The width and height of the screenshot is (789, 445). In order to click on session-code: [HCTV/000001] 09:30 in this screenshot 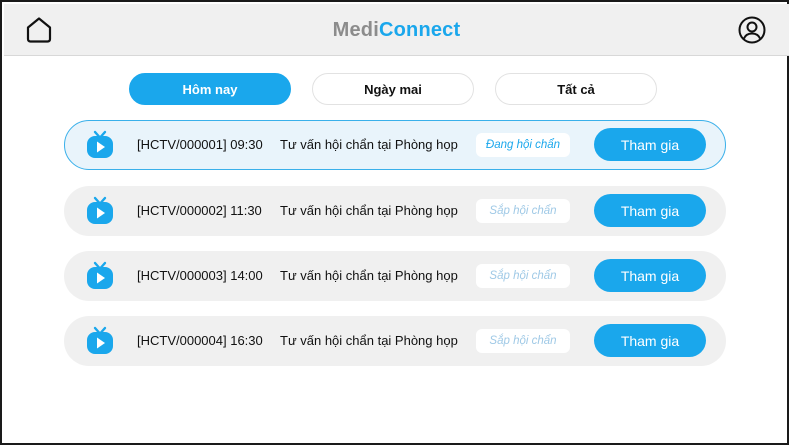, I will do `click(200, 144)`.